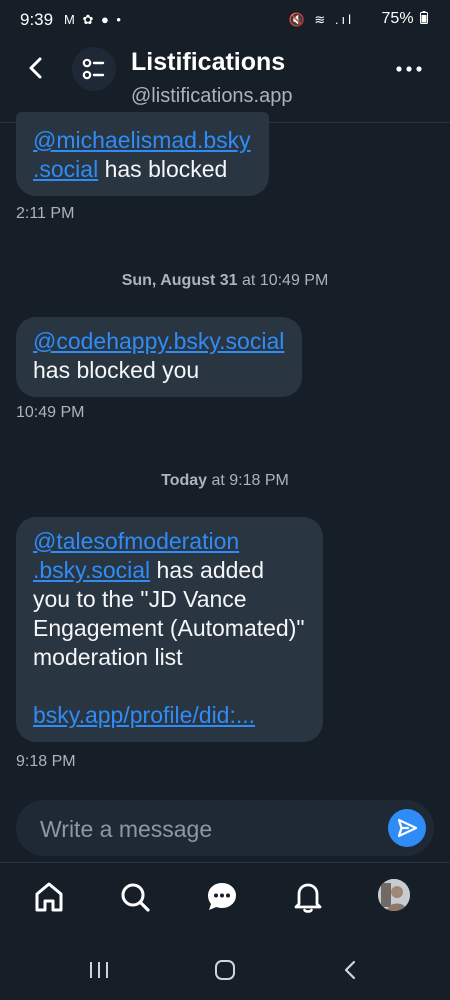 This screenshot has width=450, height=1000. Describe the element at coordinates (184, 480) in the screenshot. I see `day-label: Today` at that location.